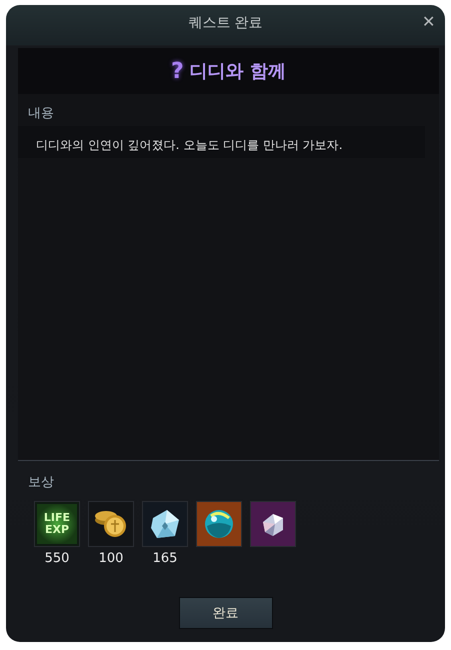  Describe the element at coordinates (57, 558) in the screenshot. I see `item-count: 550` at that location.